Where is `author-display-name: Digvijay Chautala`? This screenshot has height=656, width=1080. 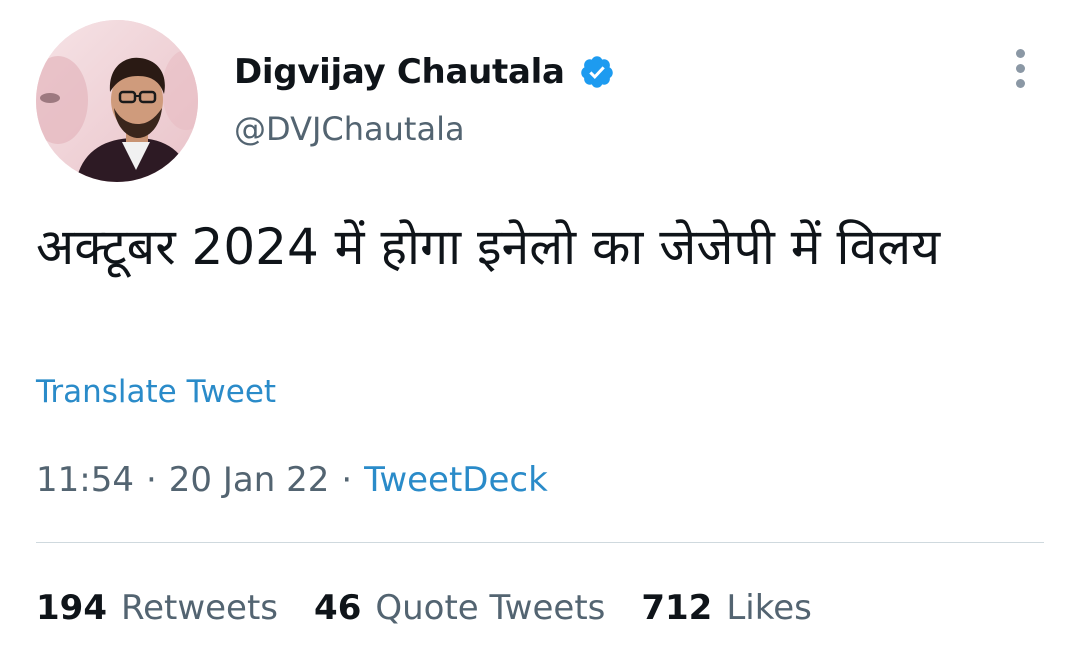
author-display-name: Digvijay Chautala is located at coordinates (399, 72).